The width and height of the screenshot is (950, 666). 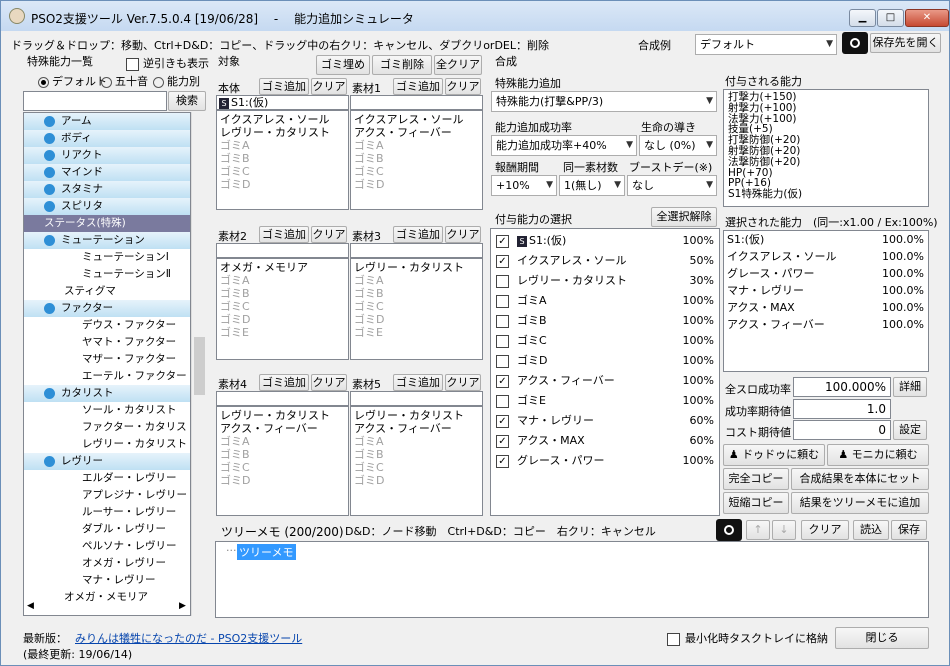 What do you see at coordinates (825, 530) in the screenshot?
I see `memo-clear-button: クリア` at bounding box center [825, 530].